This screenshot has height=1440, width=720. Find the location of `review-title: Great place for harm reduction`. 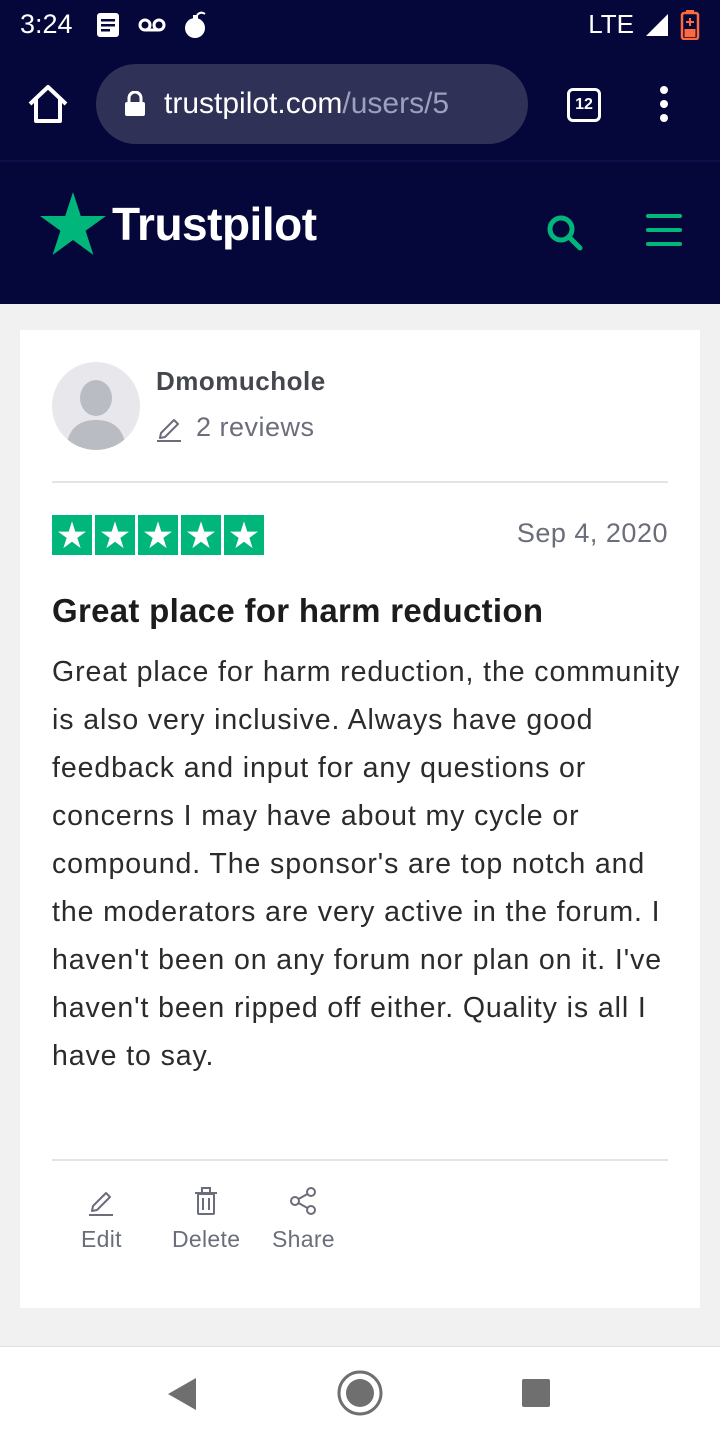

review-title: Great place for harm reduction is located at coordinates (298, 610).